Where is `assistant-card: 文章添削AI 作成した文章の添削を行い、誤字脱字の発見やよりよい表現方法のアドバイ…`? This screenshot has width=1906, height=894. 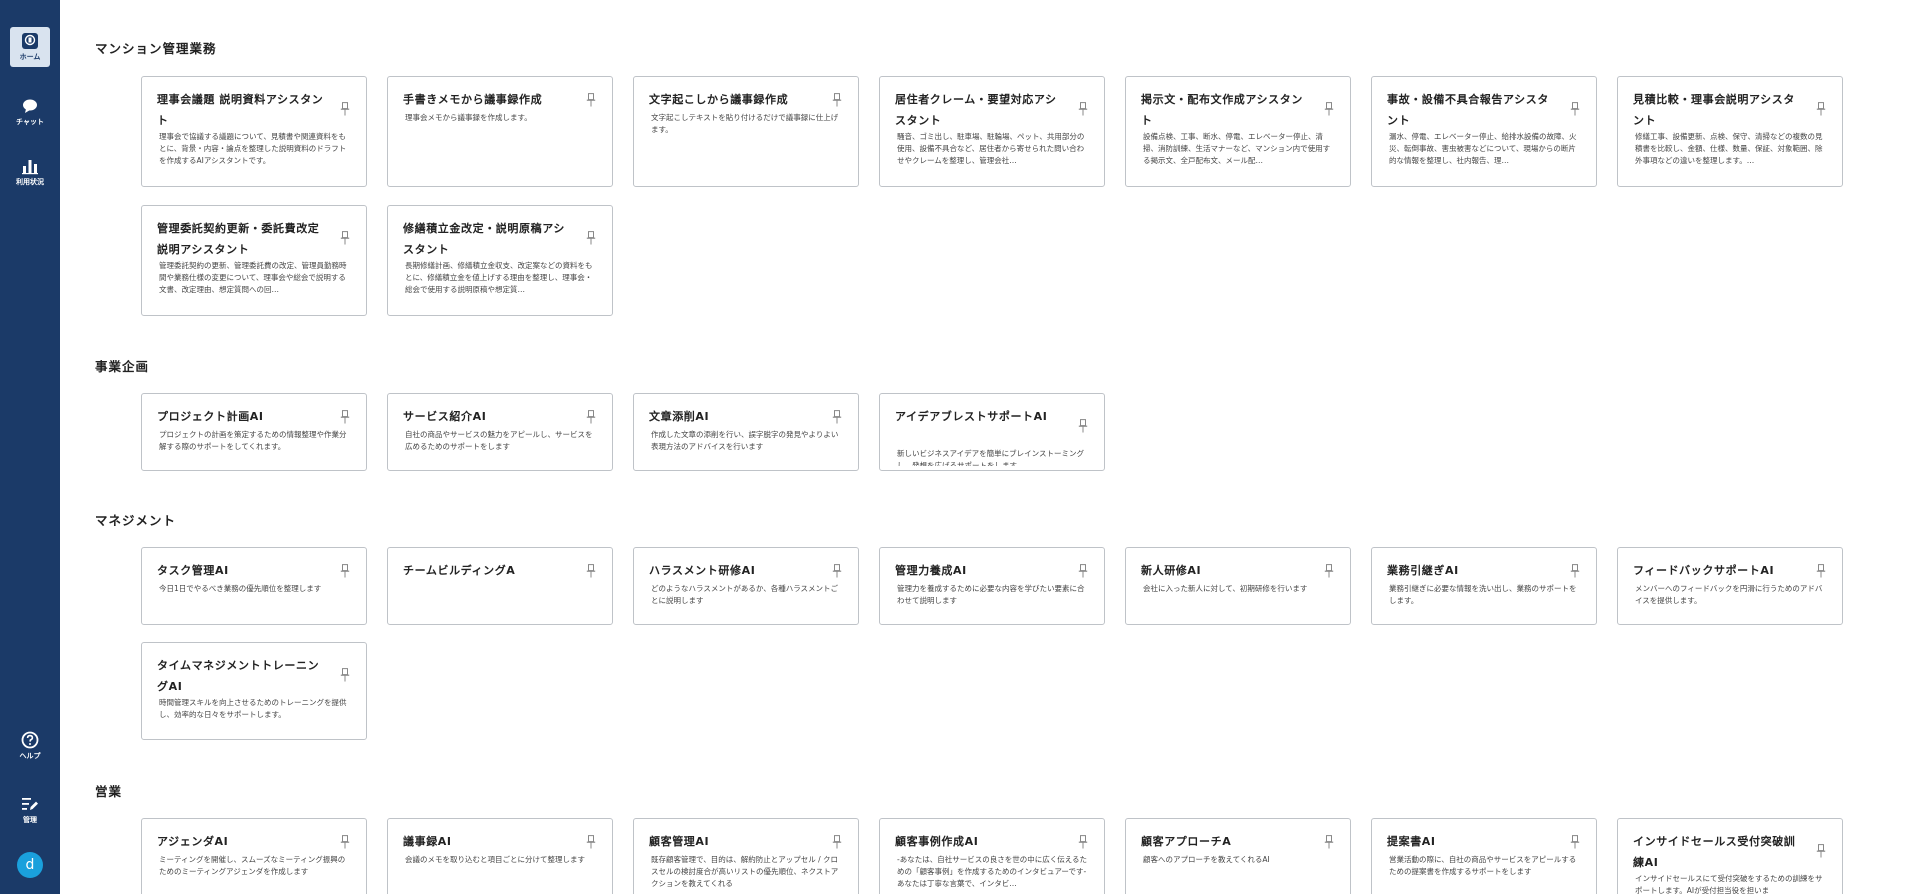 assistant-card: 文章添削AI 作成した文章の添削を行い、誤字脱字の発見やよりよい表現方法のアドバイ… is located at coordinates (746, 432).